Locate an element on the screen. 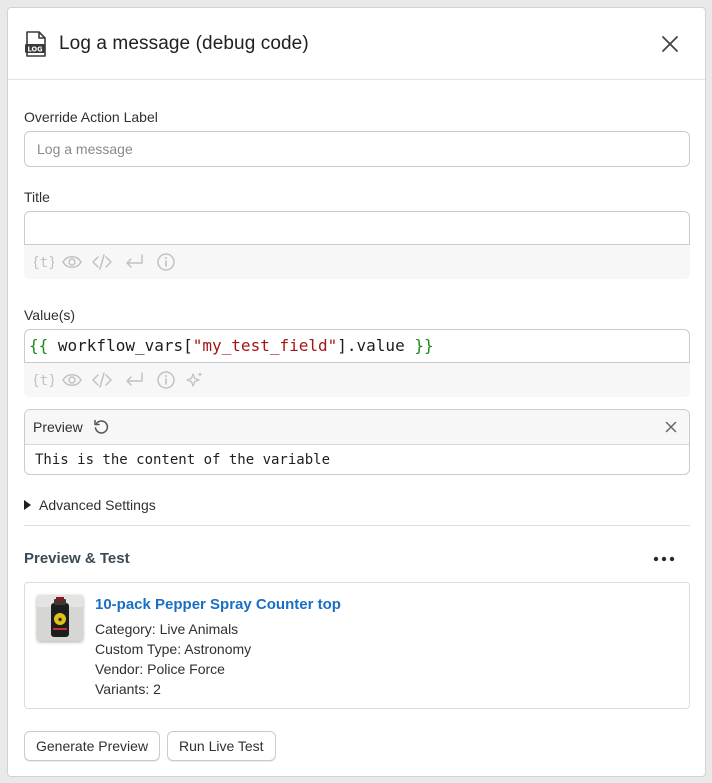 This screenshot has width=712, height=783. code-close-brace: }} is located at coordinates (424, 345).